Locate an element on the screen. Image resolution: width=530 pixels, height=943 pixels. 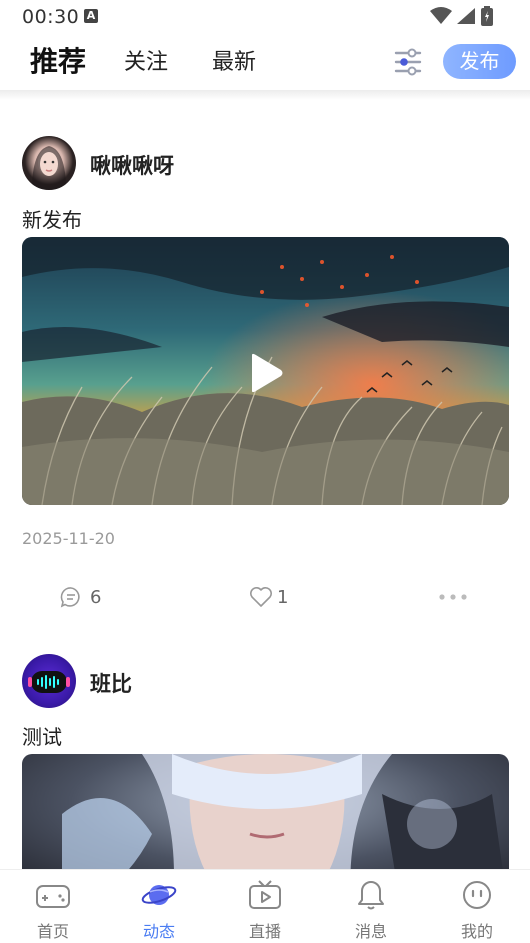
play-icon is located at coordinates (266, 373).